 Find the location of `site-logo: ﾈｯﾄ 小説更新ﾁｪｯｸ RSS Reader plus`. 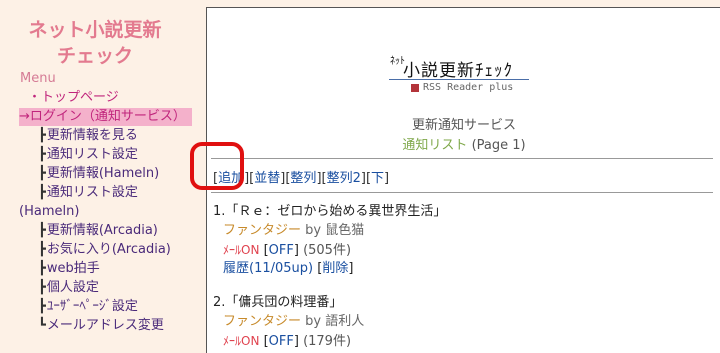

site-logo: ﾈｯﾄ 小説更新ﾁｪｯｸ RSS Reader plus is located at coordinates (462, 74).